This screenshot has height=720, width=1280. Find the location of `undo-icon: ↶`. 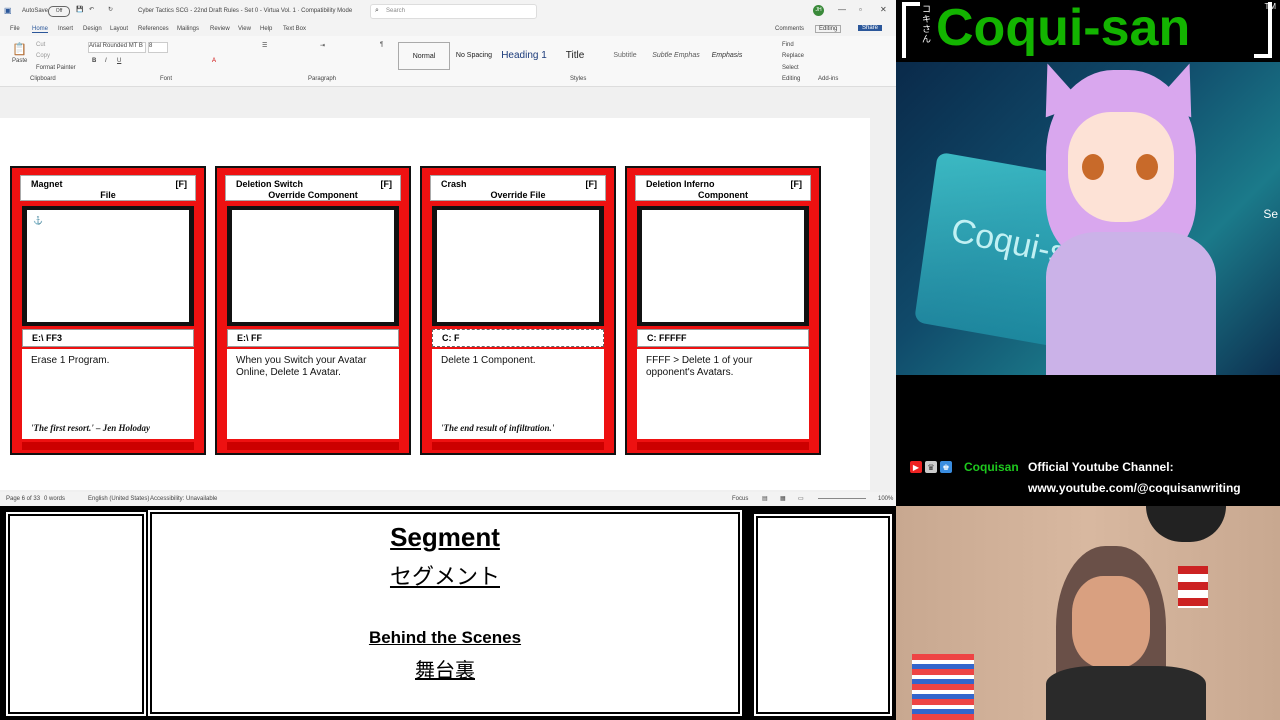

undo-icon: ↶ is located at coordinates (91, 9).